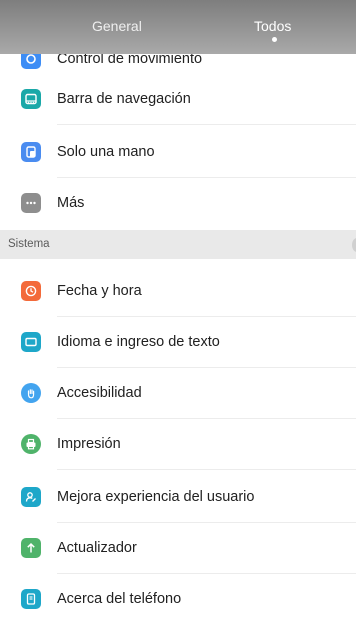 The image size is (356, 624). Describe the element at coordinates (138, 342) in the screenshot. I see `list-item-label: Idioma e ingreso de texto` at that location.